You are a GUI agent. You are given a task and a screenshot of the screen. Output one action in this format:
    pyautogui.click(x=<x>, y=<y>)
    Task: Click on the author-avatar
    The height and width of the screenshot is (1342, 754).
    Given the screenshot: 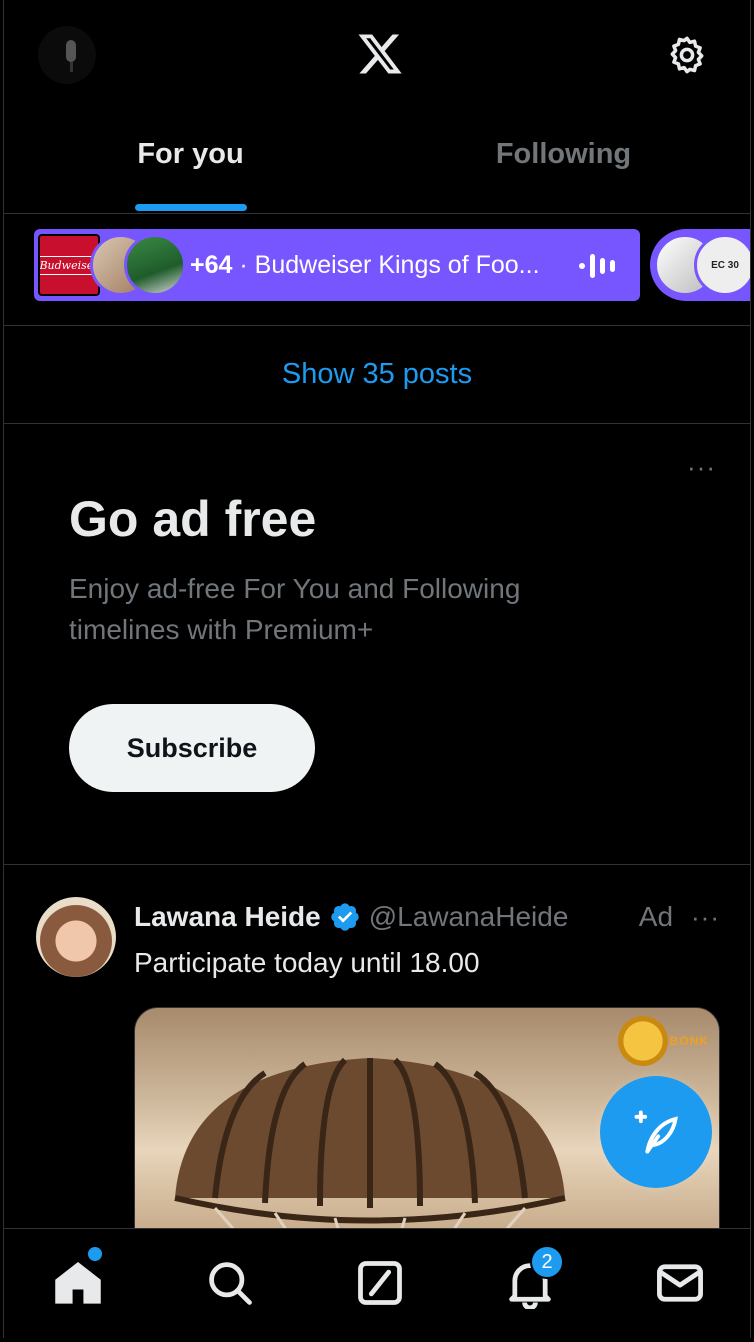 What is the action you would take?
    pyautogui.click(x=76, y=937)
    